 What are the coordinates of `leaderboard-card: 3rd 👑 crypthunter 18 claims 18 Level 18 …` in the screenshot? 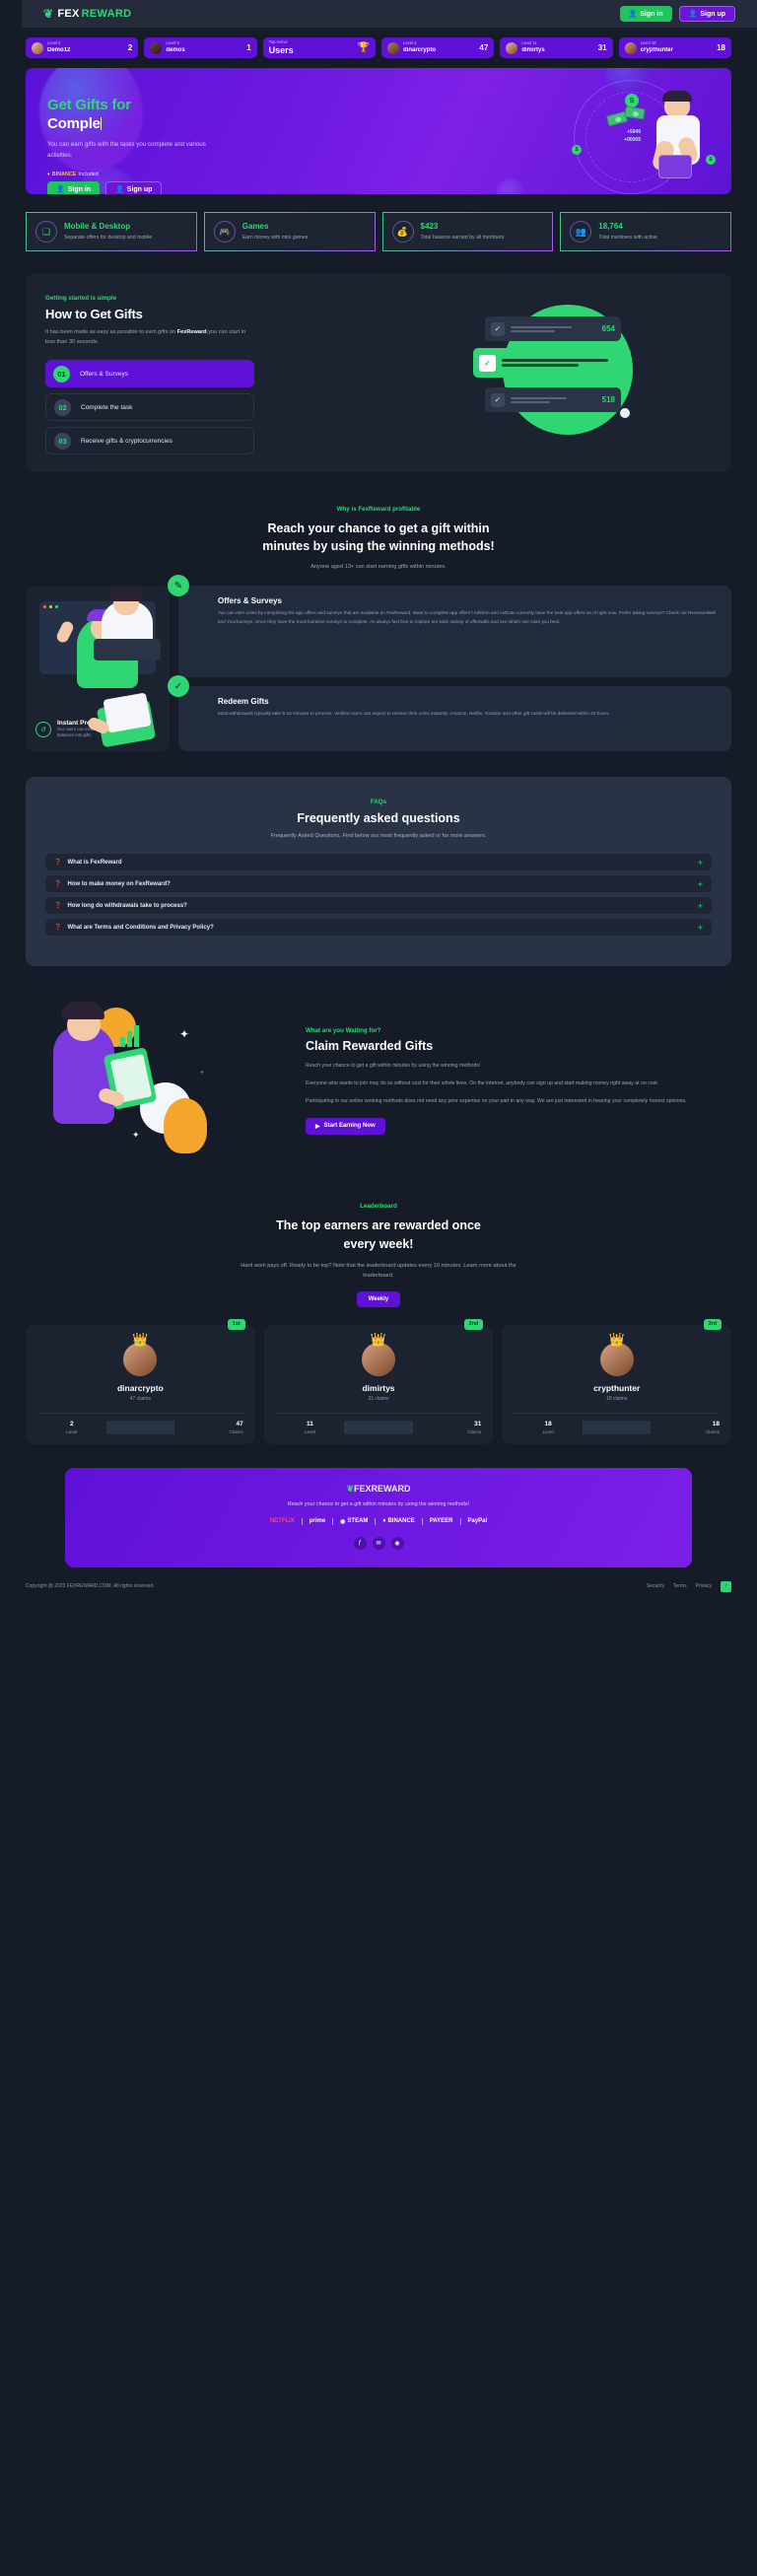 It's located at (617, 1381).